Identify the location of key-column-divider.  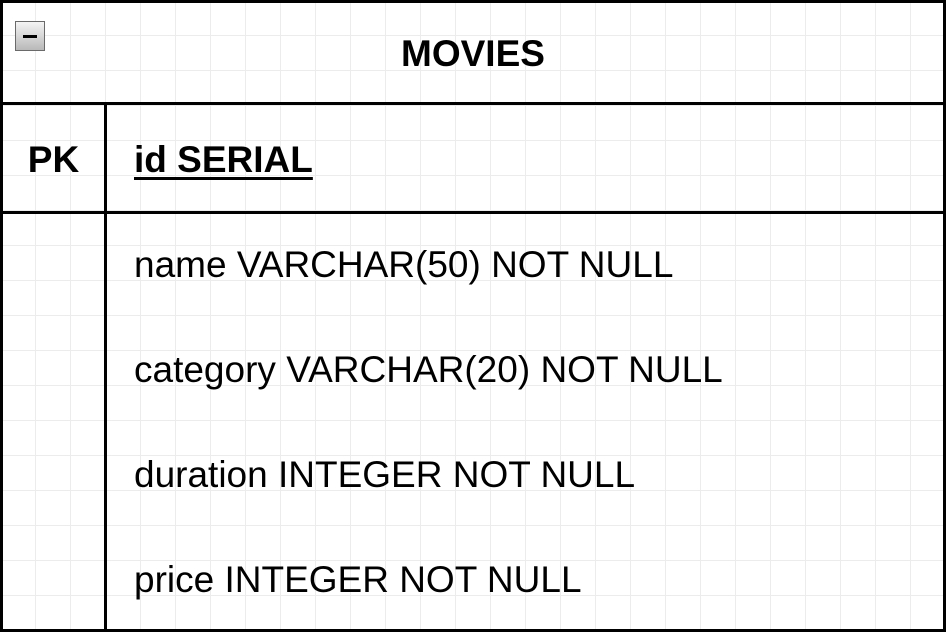
(105, 368).